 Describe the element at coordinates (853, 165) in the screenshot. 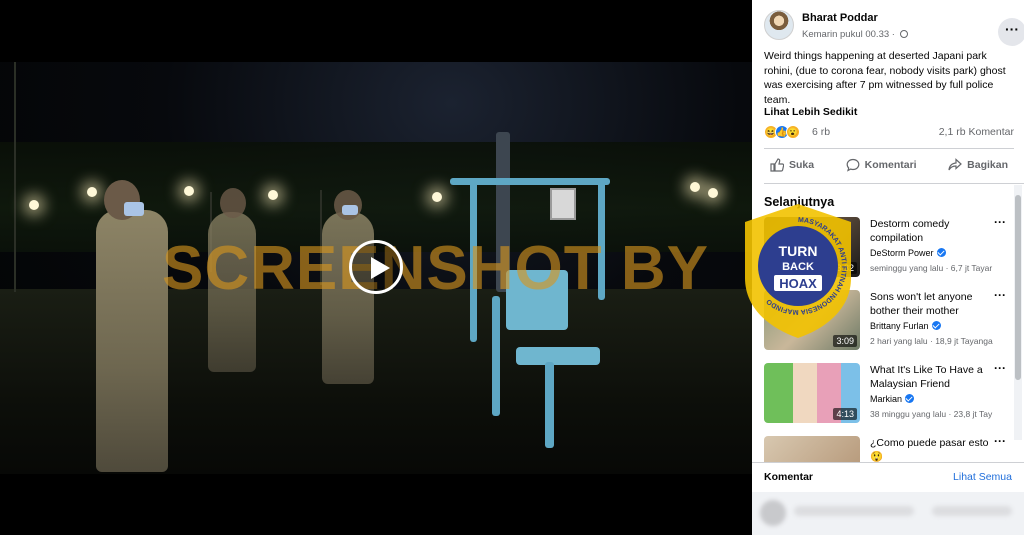

I see `comment-bubble-icon` at that location.